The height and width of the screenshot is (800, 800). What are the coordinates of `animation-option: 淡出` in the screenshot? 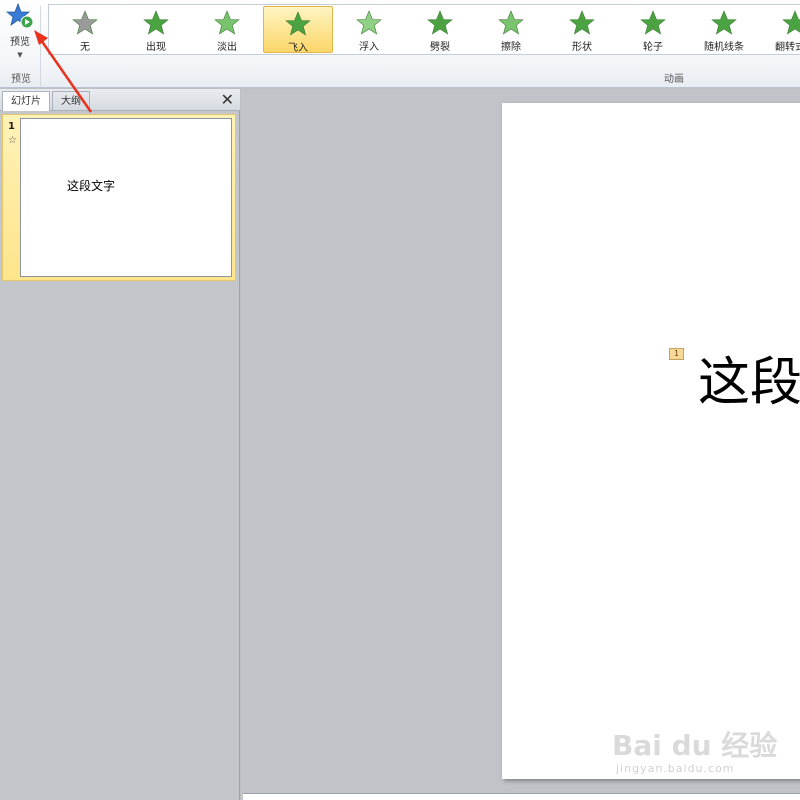 It's located at (227, 29).